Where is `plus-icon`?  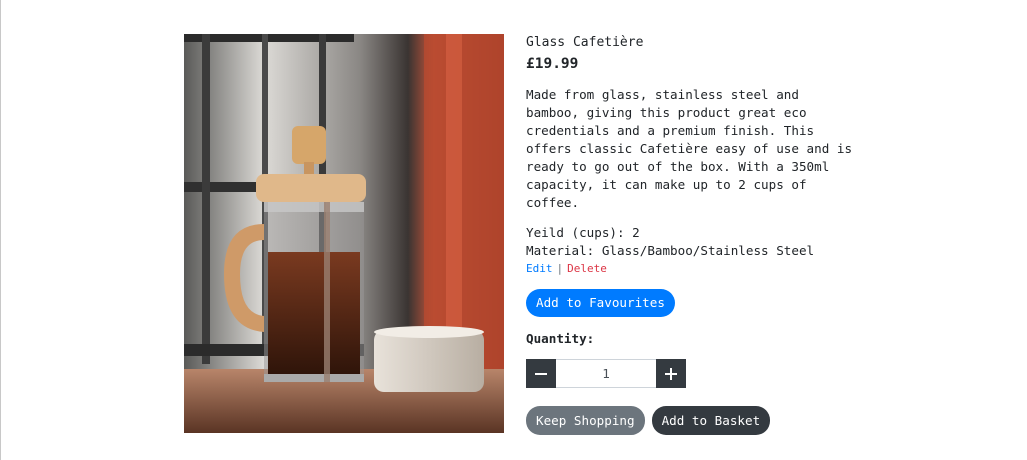 plus-icon is located at coordinates (671, 373).